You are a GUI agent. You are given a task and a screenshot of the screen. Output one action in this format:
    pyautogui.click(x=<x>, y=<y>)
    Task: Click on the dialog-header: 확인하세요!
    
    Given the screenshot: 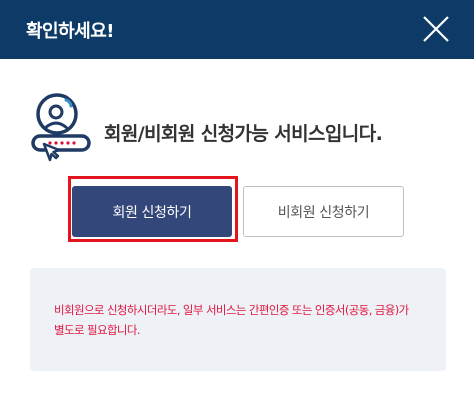 What is the action you would take?
    pyautogui.click(x=237, y=29)
    